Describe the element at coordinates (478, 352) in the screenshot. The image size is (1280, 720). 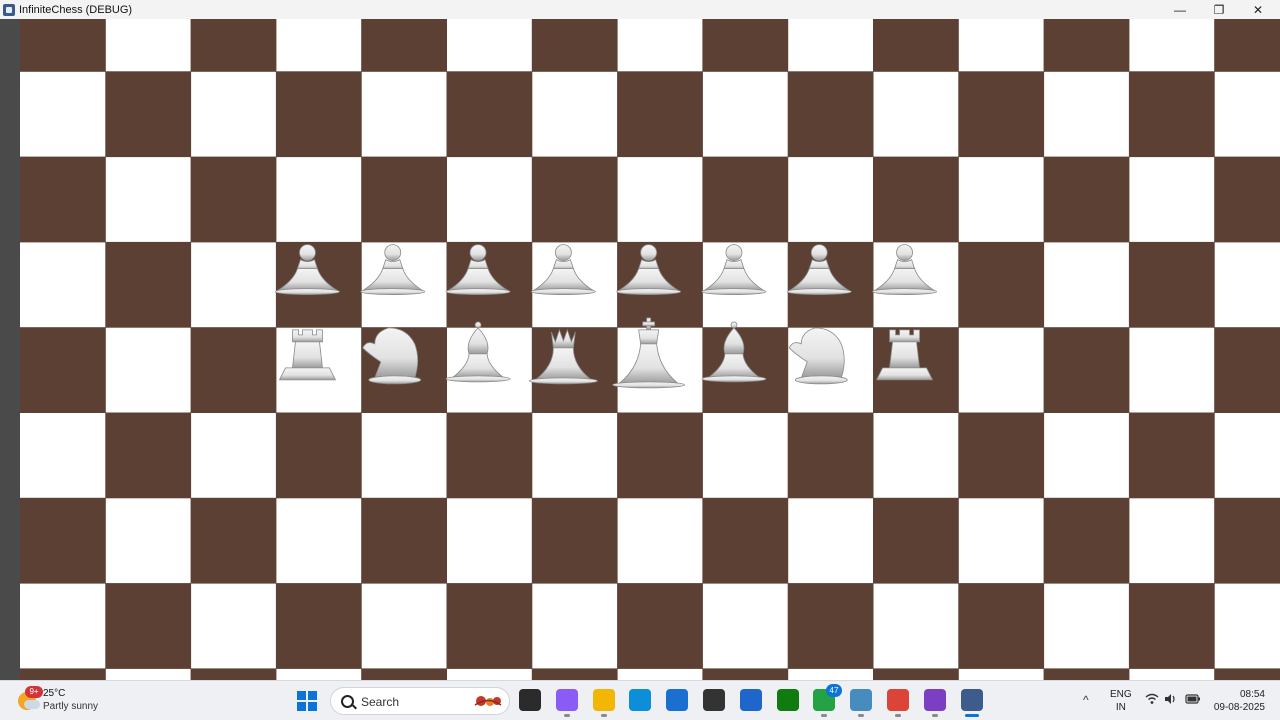
I see `white-bishop-piece` at that location.